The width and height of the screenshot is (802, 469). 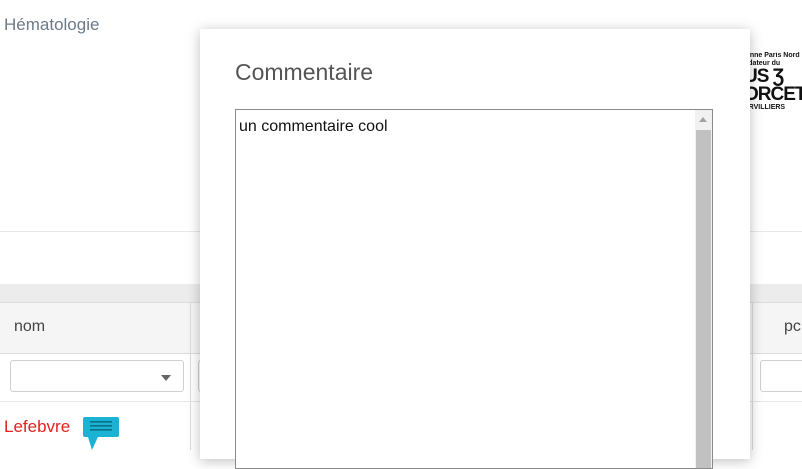 I want to click on textarea-scrollbar, so click(x=703, y=289).